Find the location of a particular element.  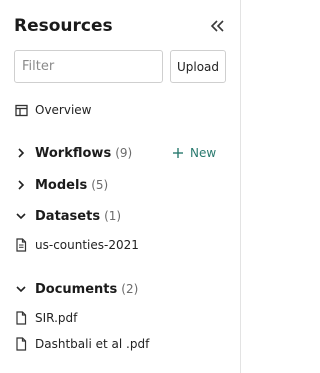

double-chevron-left-icon is located at coordinates (217, 26).